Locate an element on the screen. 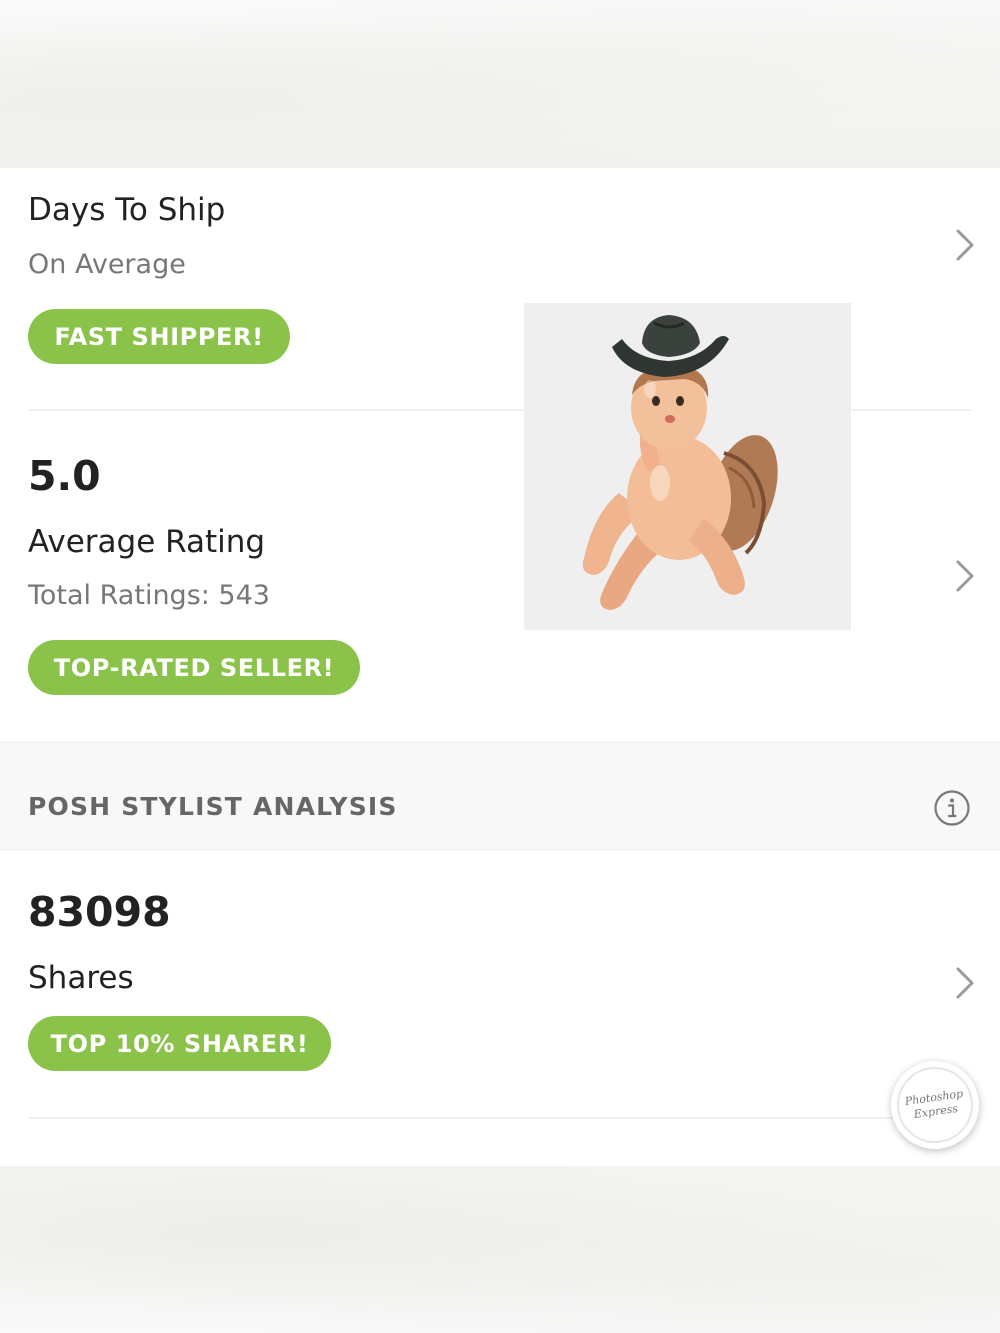  shares-value: 83098 is located at coordinates (99, 912).